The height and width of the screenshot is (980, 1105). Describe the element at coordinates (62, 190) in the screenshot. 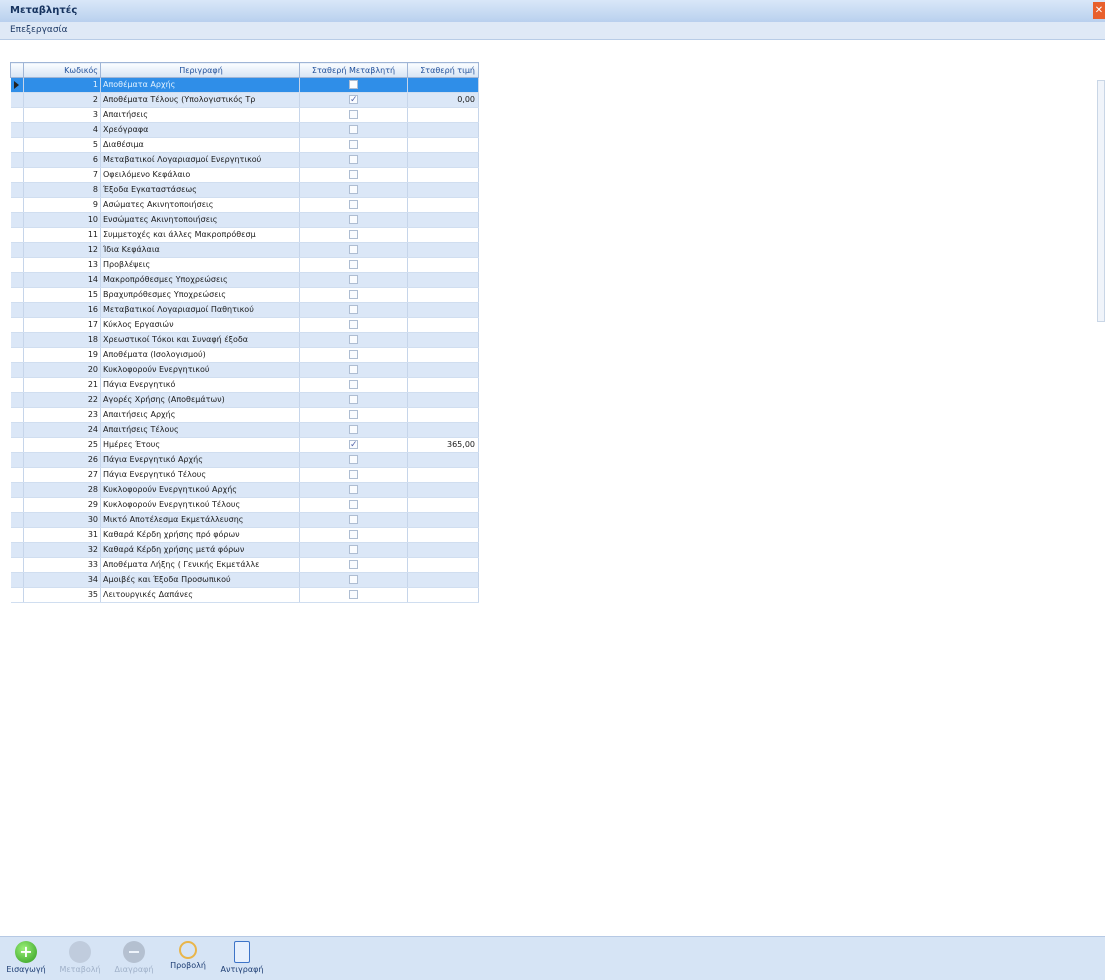

I see `cell-code: 8` at that location.